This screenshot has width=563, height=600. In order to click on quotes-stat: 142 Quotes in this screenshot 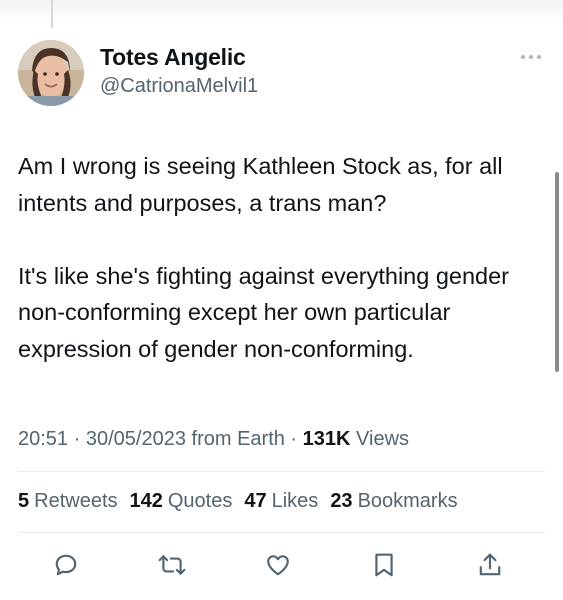, I will do `click(181, 501)`.